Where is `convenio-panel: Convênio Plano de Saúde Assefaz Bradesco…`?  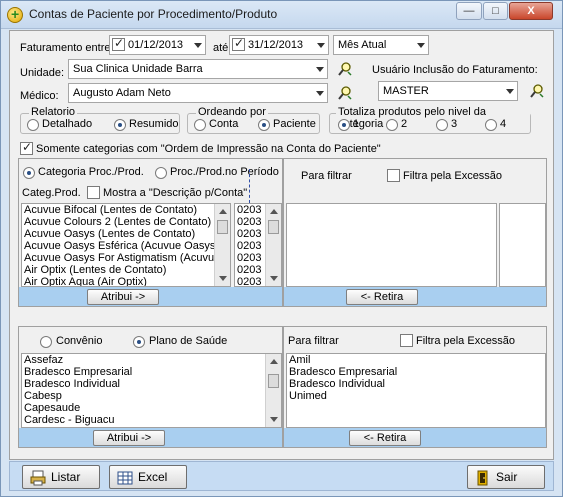
convenio-panel: Convênio Plano de Saúde Assefaz Bradesco… is located at coordinates (150, 387).